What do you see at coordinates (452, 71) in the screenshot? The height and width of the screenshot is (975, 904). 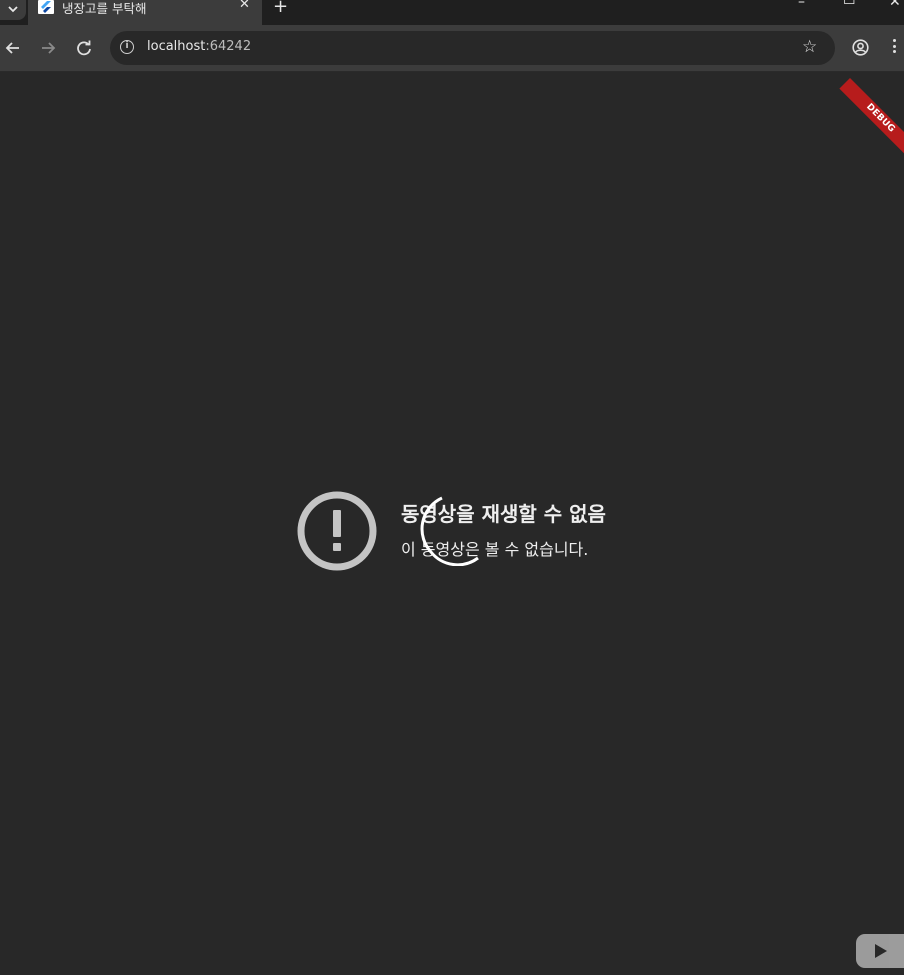 I see `toolbar-divider` at bounding box center [452, 71].